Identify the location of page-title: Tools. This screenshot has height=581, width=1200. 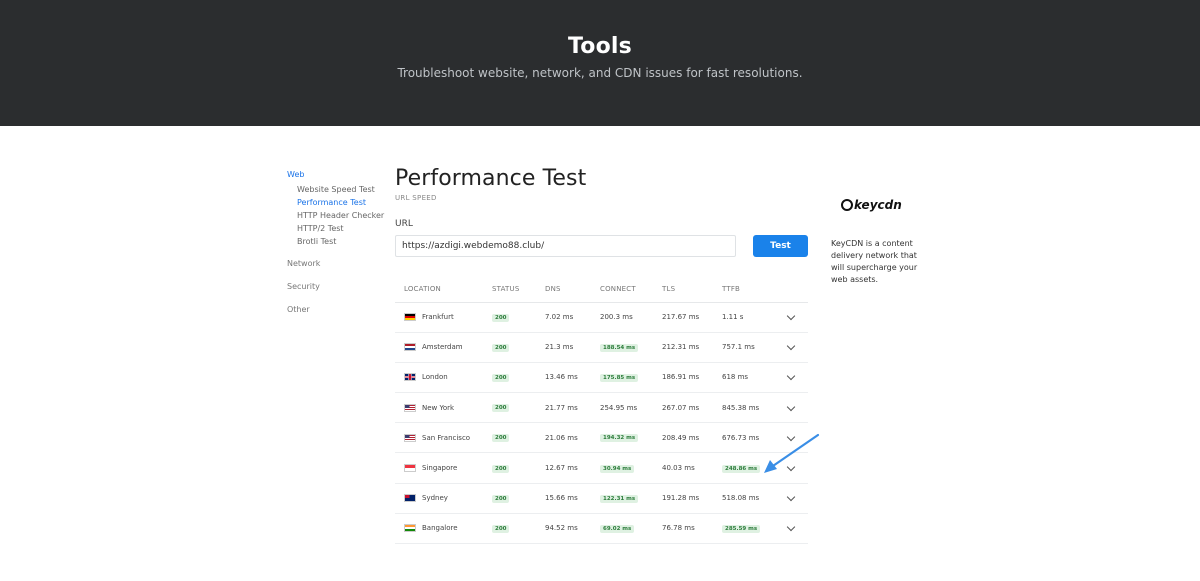
(600, 46).